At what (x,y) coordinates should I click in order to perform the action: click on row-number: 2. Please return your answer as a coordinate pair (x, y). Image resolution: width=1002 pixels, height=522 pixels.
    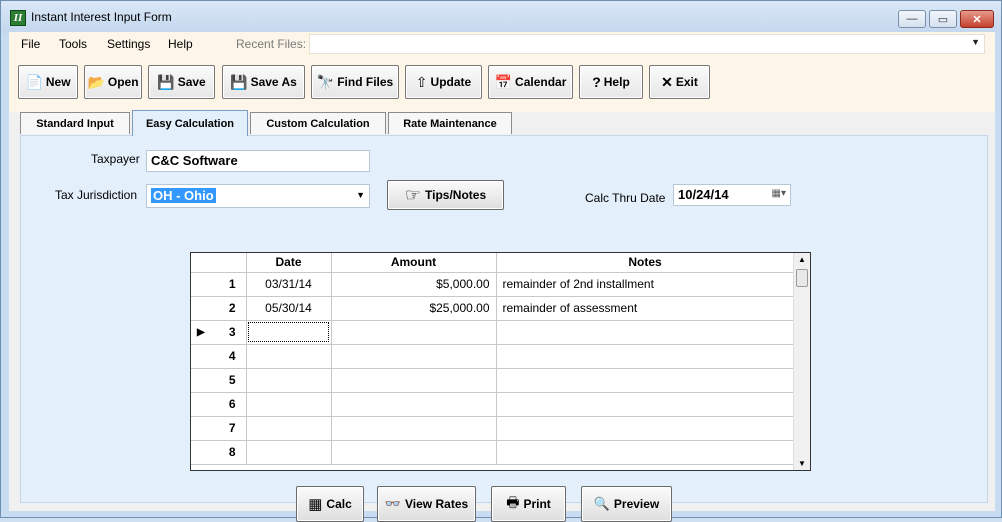
    Looking at the image, I should click on (219, 308).